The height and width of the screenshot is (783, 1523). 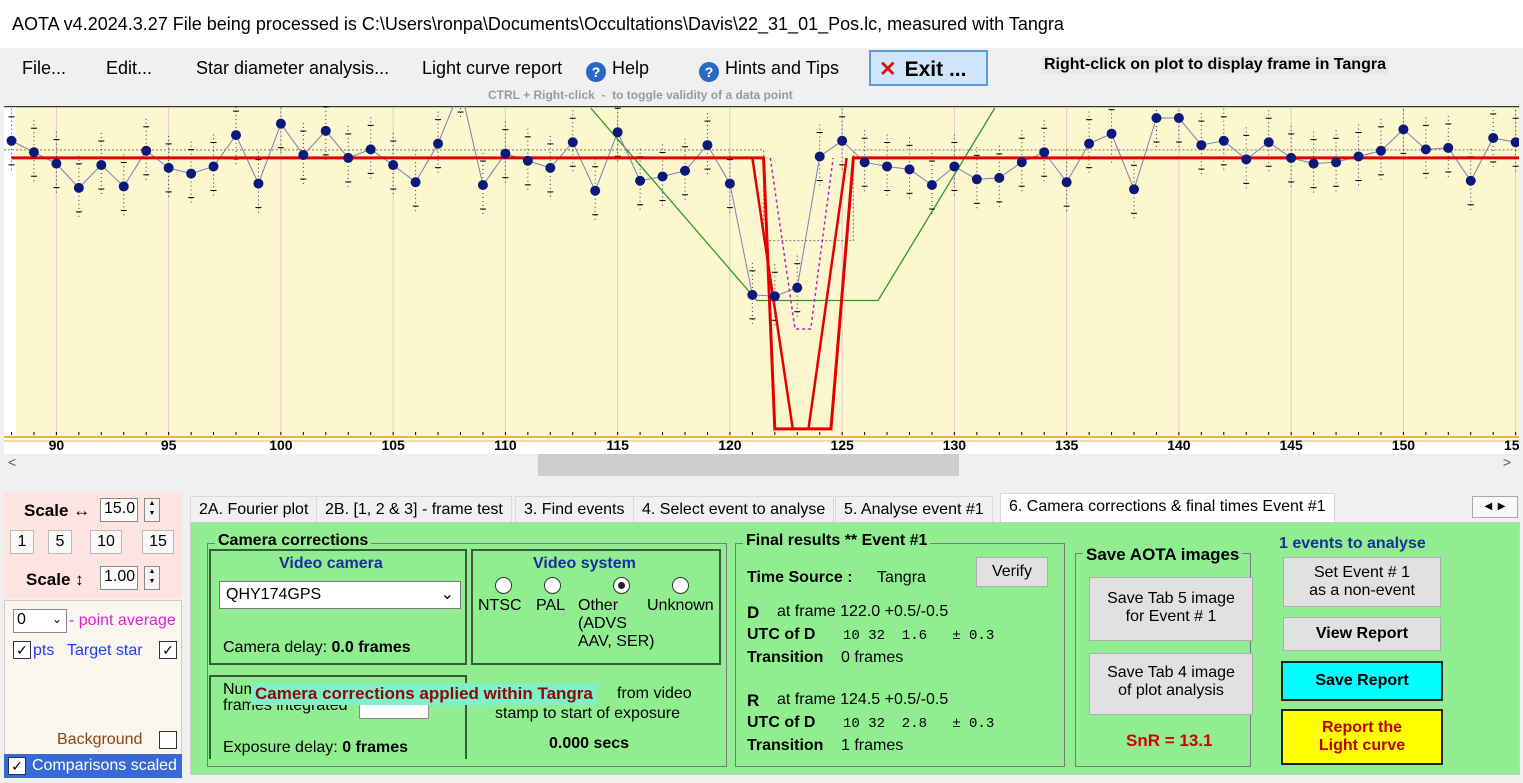 I want to click on camera-select: QHY174GPS ⌄, so click(x=340, y=595).